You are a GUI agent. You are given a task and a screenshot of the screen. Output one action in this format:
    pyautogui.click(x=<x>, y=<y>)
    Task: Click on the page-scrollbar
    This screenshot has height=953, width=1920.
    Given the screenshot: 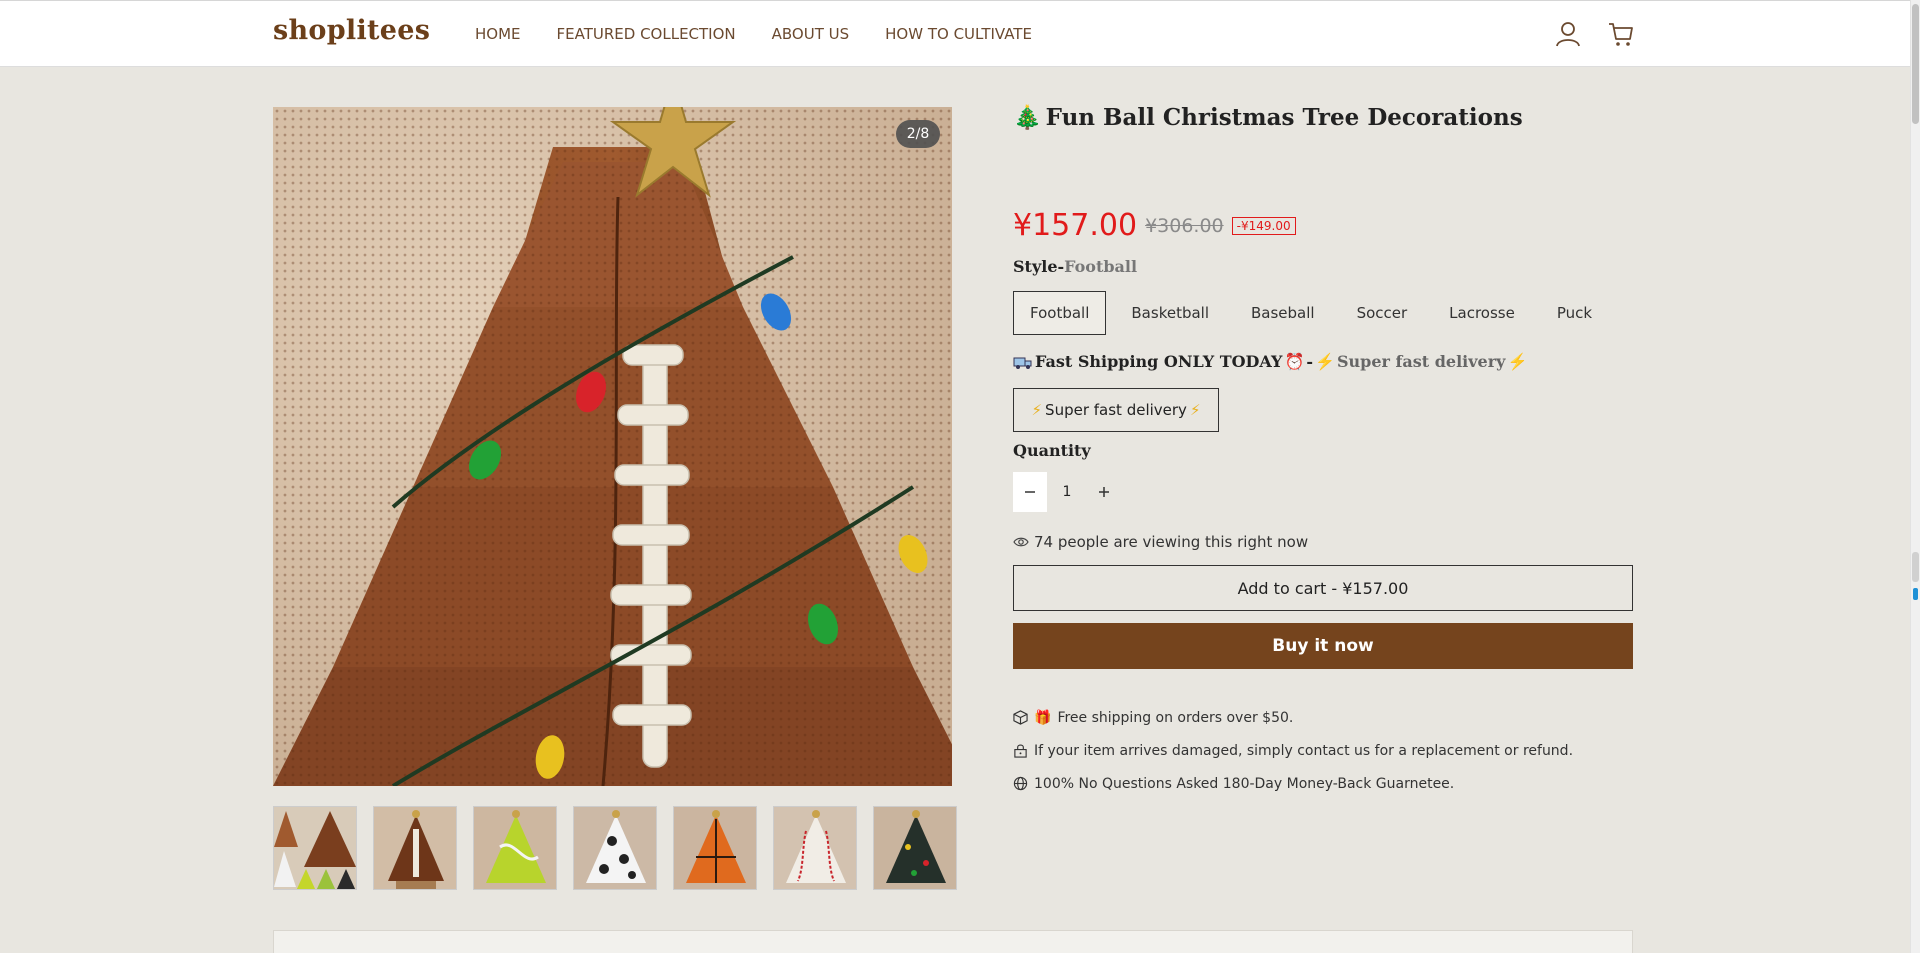 What is the action you would take?
    pyautogui.click(x=1915, y=476)
    